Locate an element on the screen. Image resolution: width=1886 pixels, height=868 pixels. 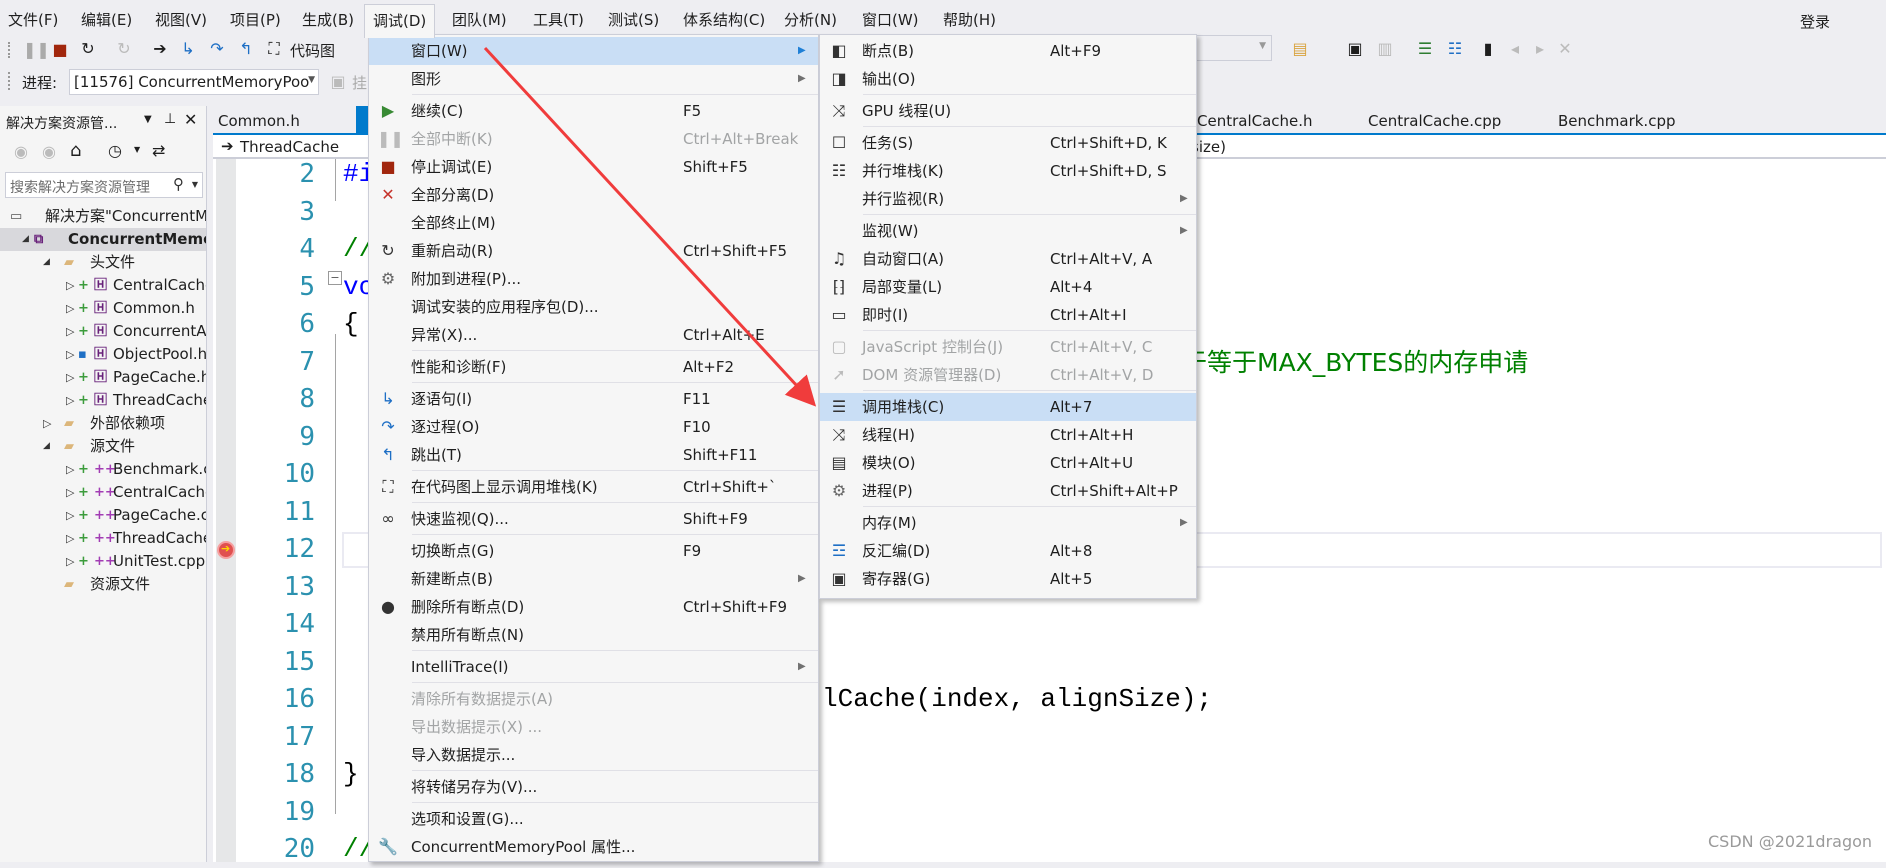
menu-item: ◨ 输出(O) is located at coordinates (1008, 79).